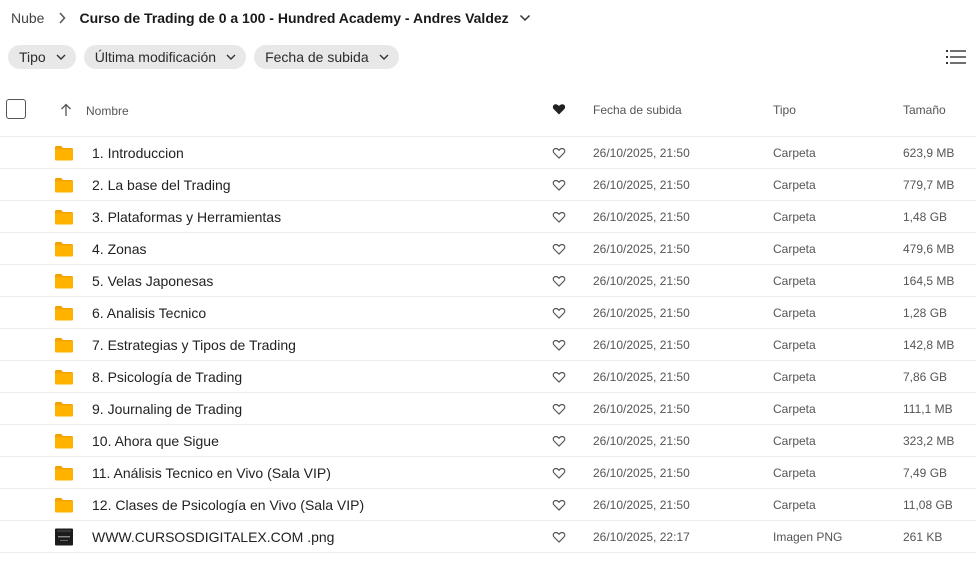 The width and height of the screenshot is (976, 563). What do you see at coordinates (317, 57) in the screenshot?
I see `filter-upload-date-label: Fecha de subida` at bounding box center [317, 57].